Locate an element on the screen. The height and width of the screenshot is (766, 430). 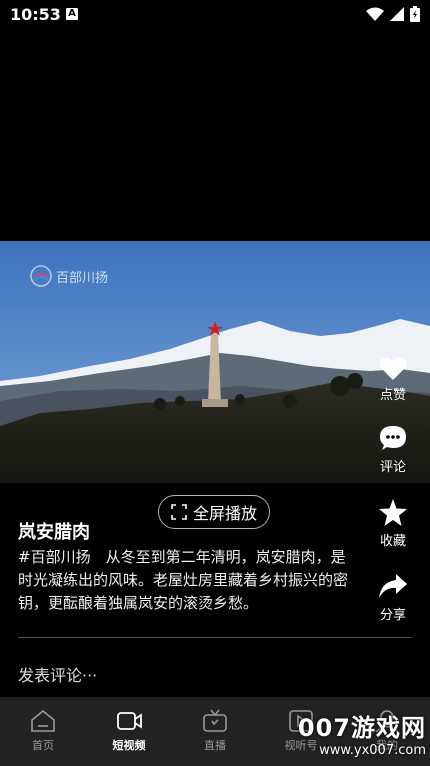
like-button: 点赞 is located at coordinates (393, 379).